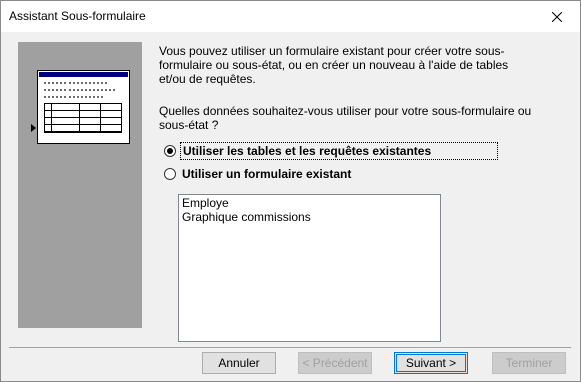 The image size is (581, 382). I want to click on next-button-label: Suivant >, so click(431, 363).